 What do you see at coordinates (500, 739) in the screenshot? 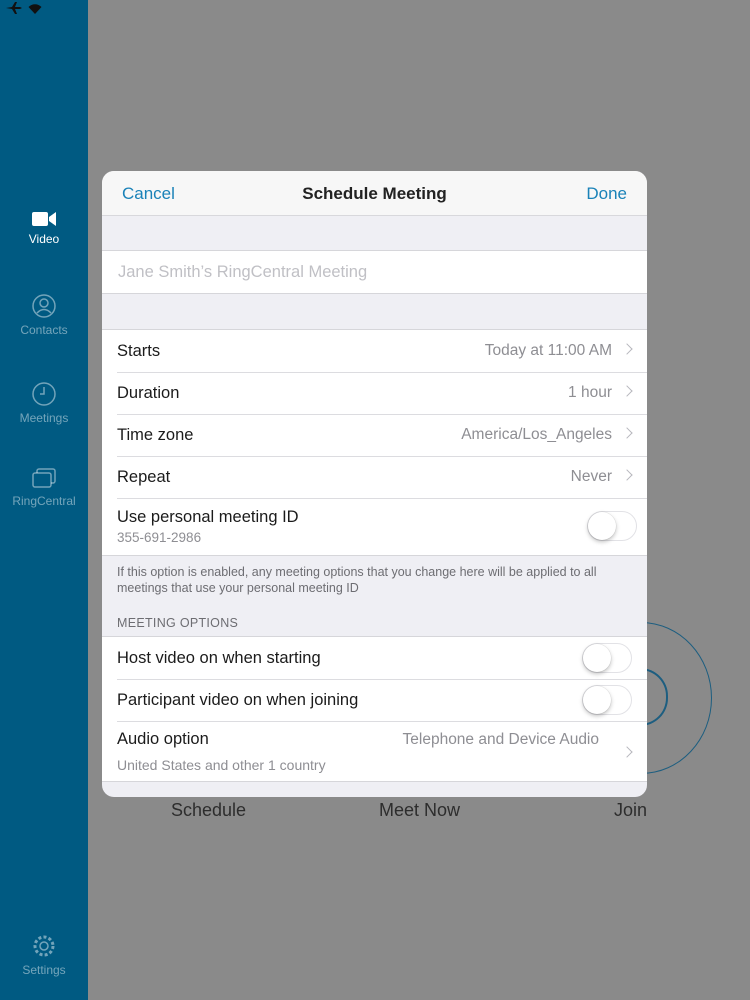
I see `row-value: Telephone and Device Audio` at bounding box center [500, 739].